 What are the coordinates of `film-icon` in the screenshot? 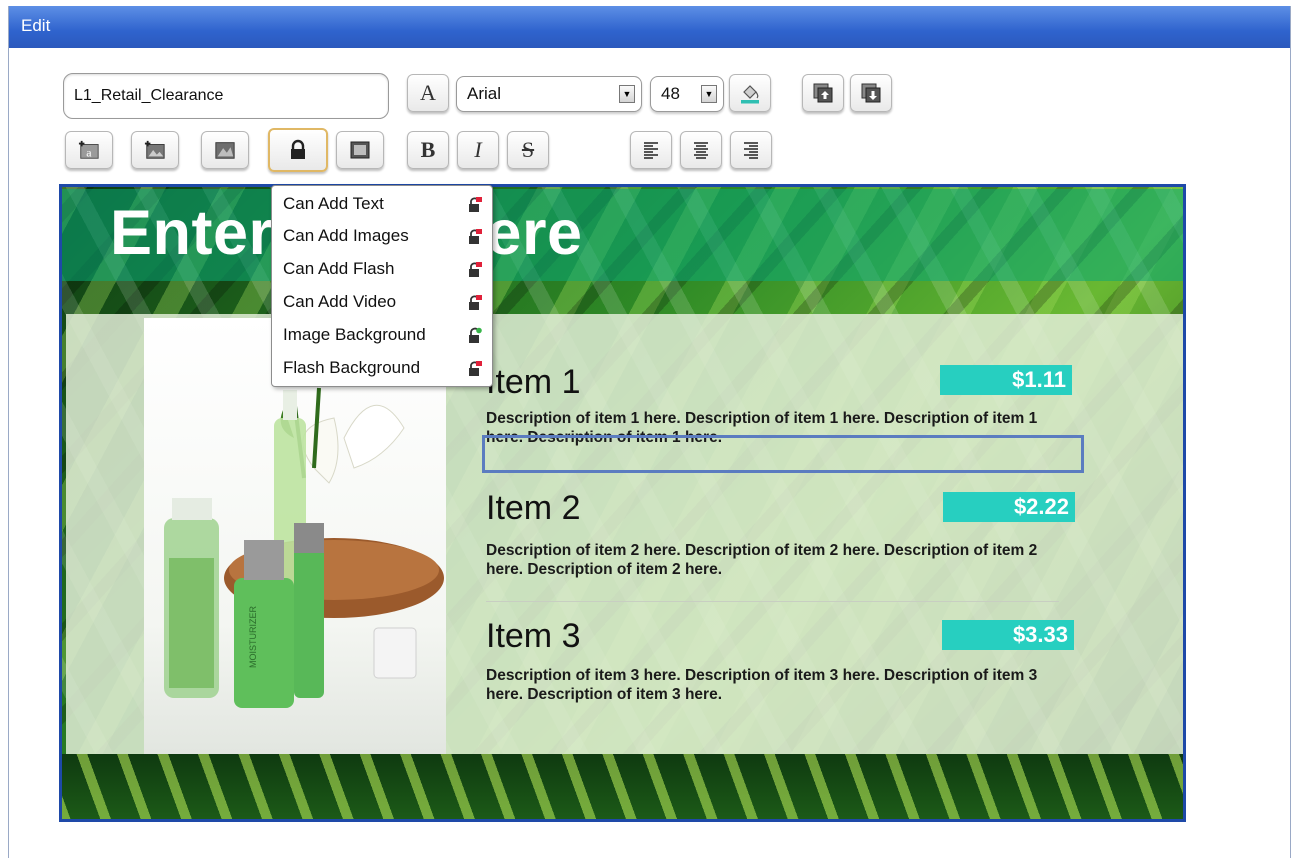 It's located at (225, 150).